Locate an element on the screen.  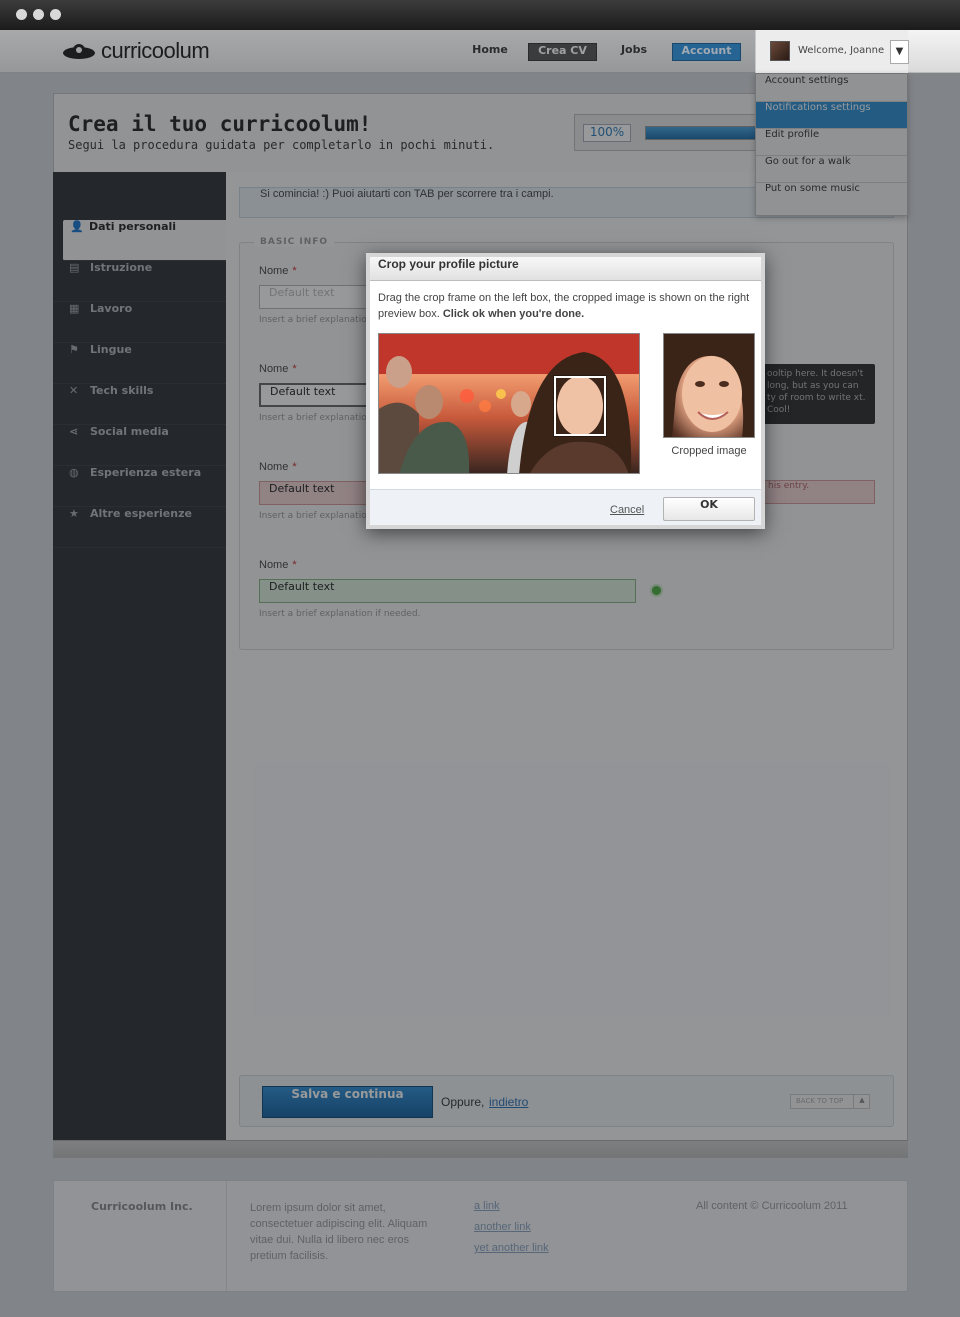
browser-chrome is located at coordinates (480, 15).